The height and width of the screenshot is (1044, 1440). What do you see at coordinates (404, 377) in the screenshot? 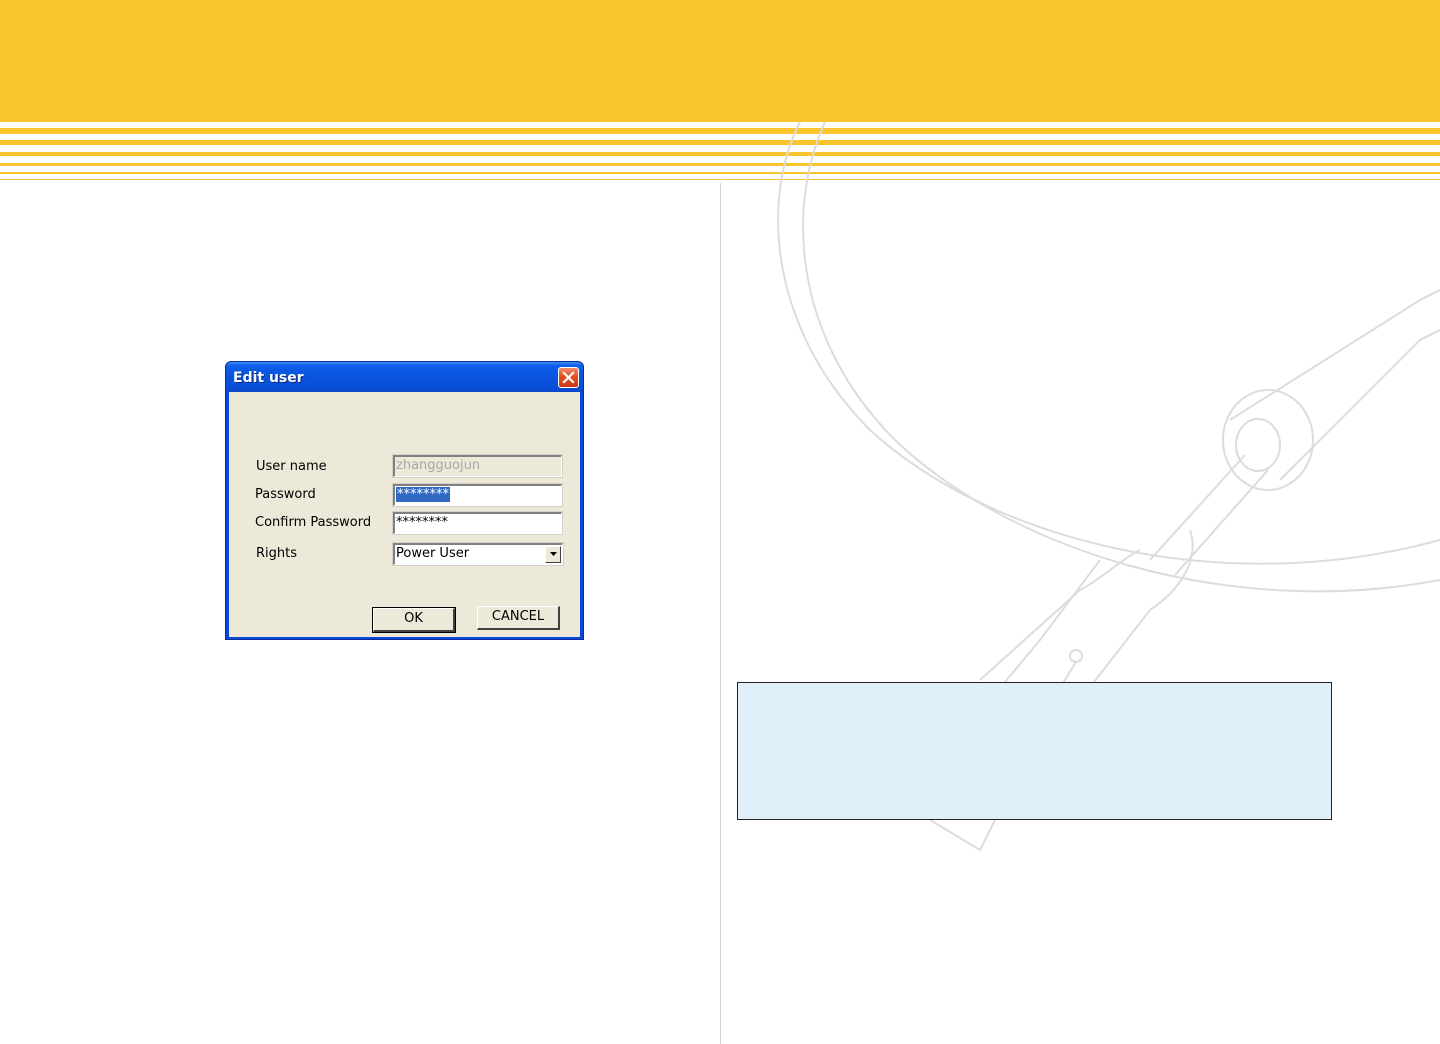
I see `dialog-titlebar: Edit user` at bounding box center [404, 377].